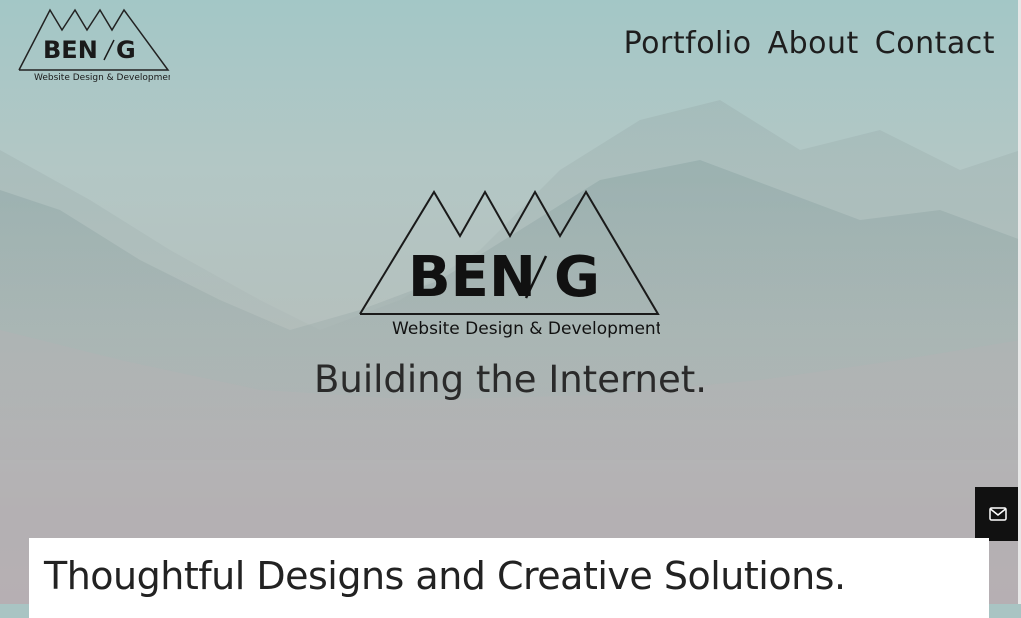  I want to click on envelope-icon, so click(998, 514).